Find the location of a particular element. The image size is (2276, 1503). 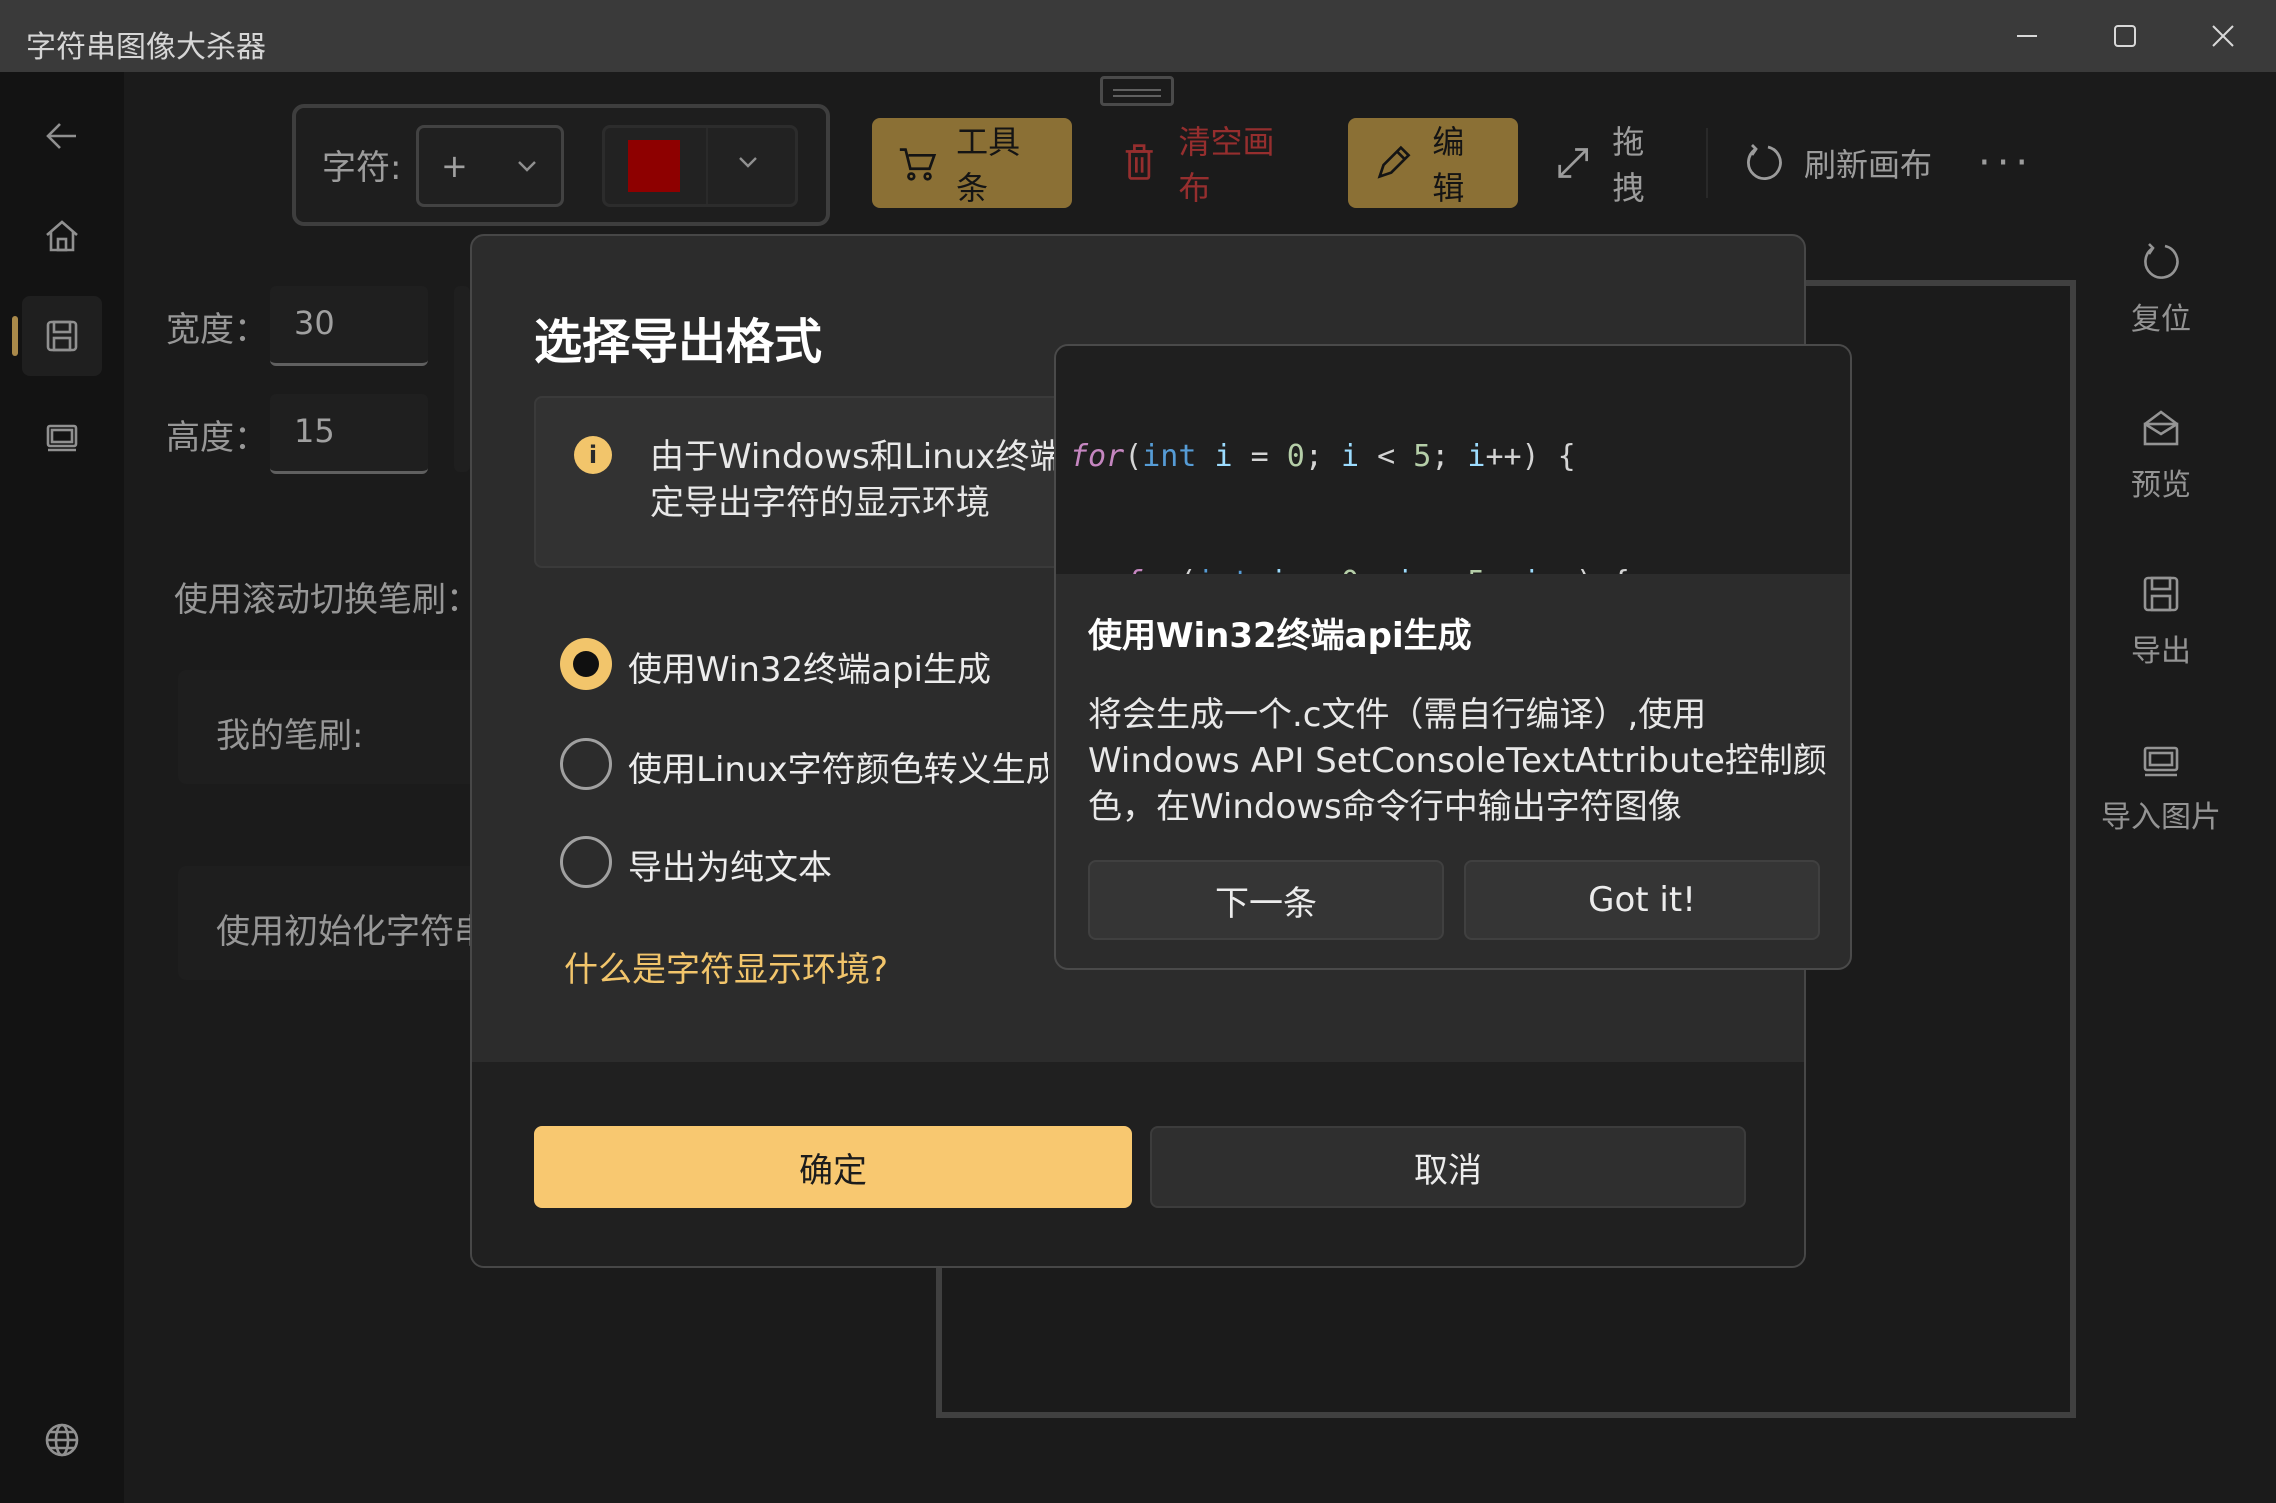

teaching-tip-pointer is located at coordinates (1045, 662).